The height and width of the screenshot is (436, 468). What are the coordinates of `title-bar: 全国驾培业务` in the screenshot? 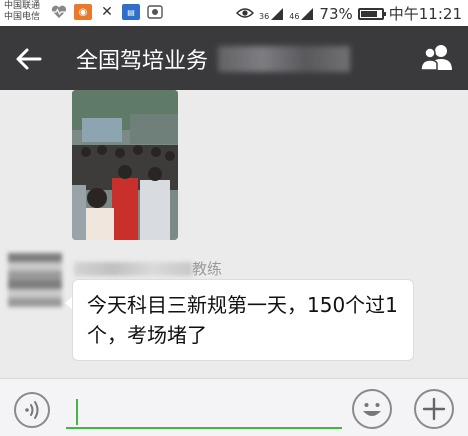 It's located at (234, 58).